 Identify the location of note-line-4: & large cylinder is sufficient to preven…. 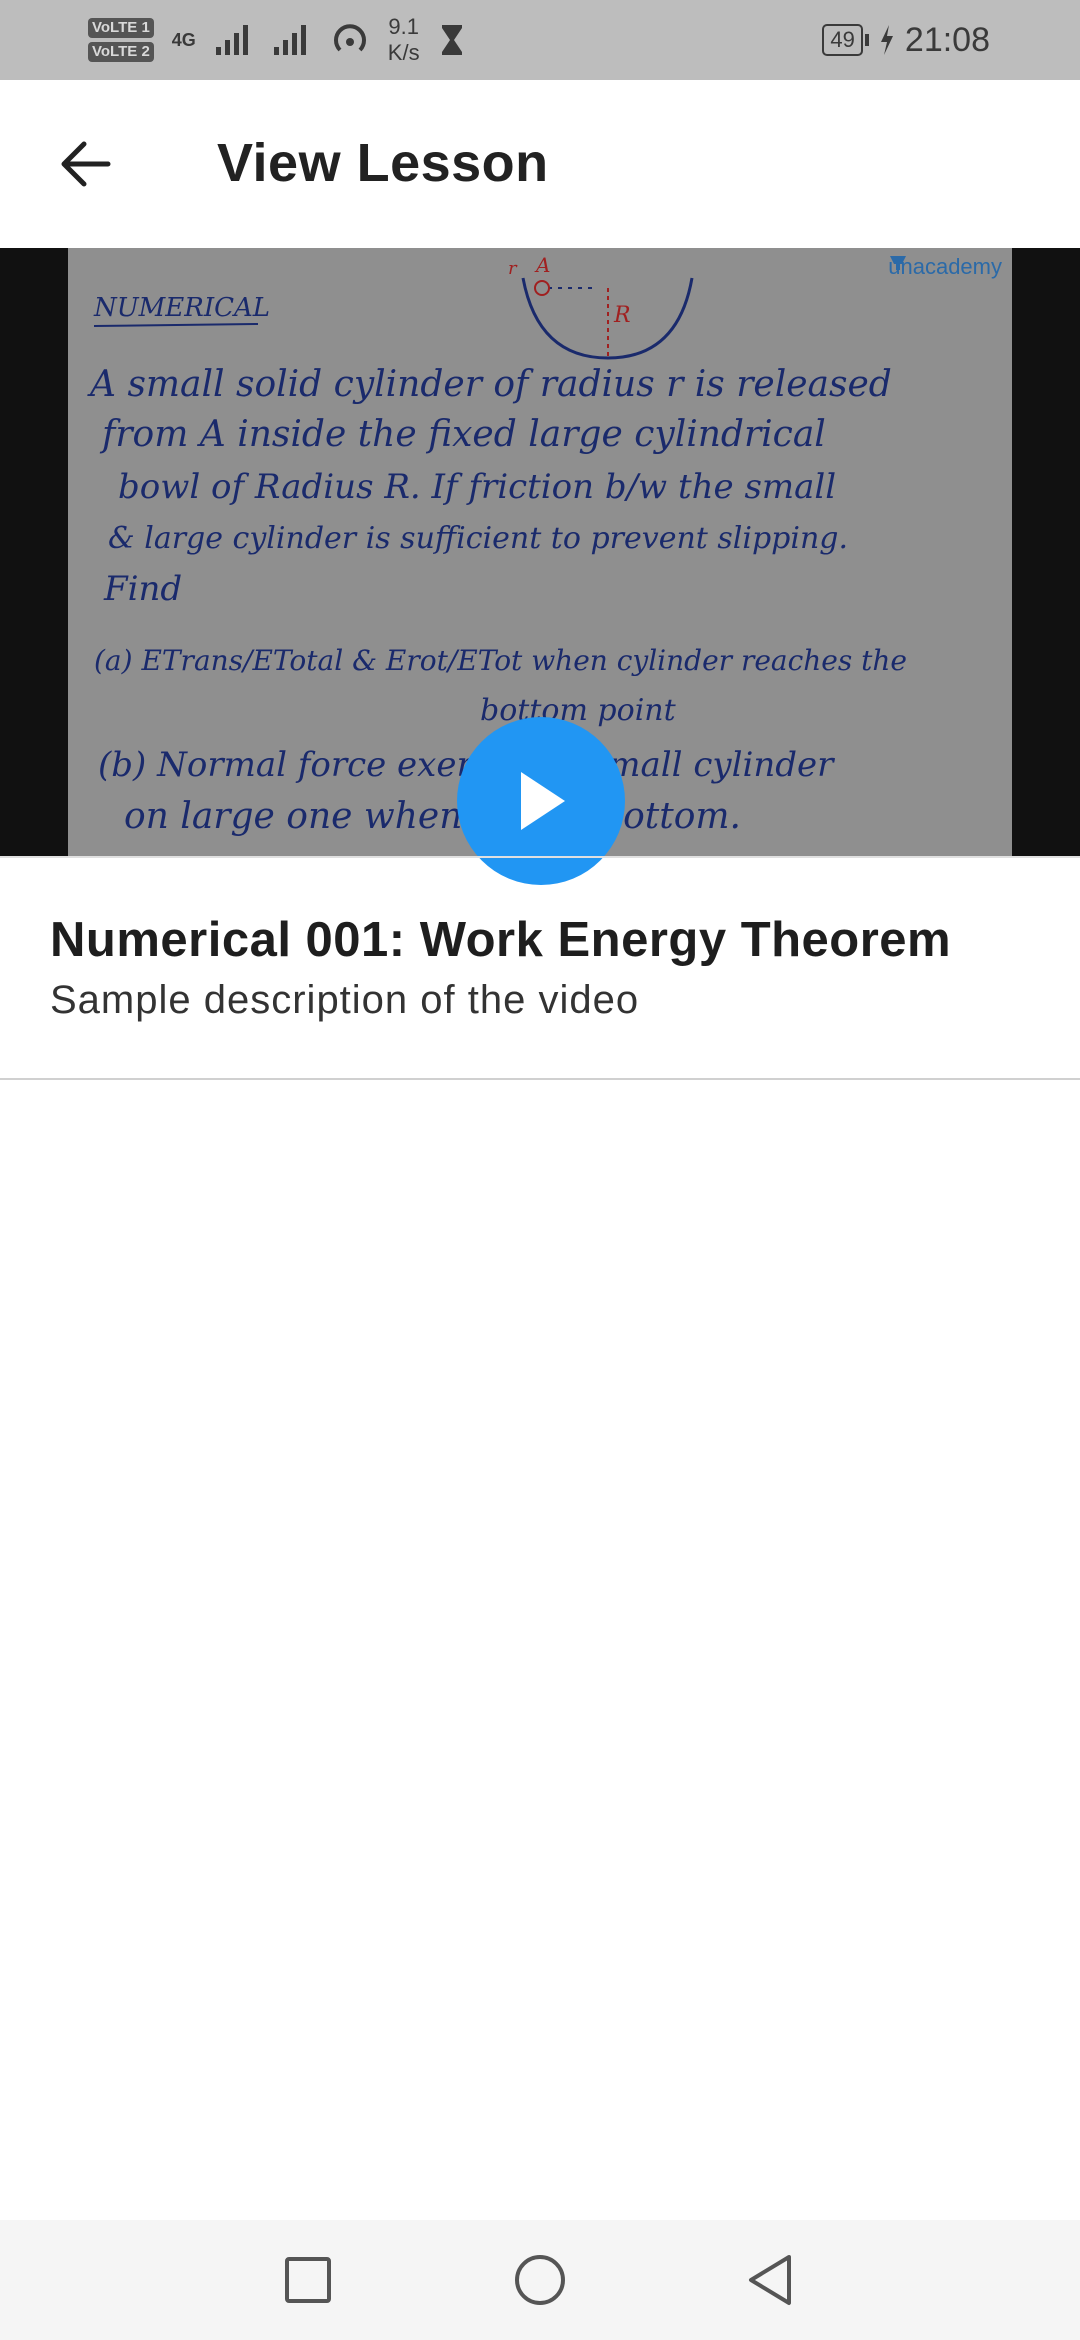
(478, 538).